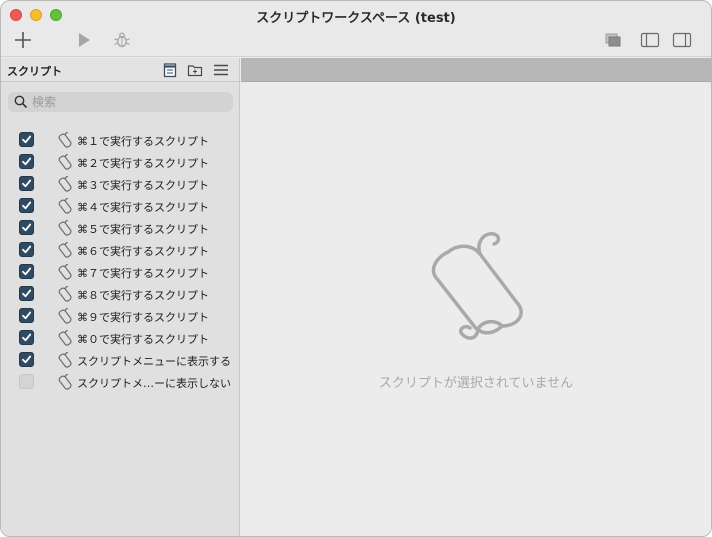 This screenshot has height=537, width=712. Describe the element at coordinates (143, 273) in the screenshot. I see `script-item-label: ⌘７で実行するスクリプト` at that location.